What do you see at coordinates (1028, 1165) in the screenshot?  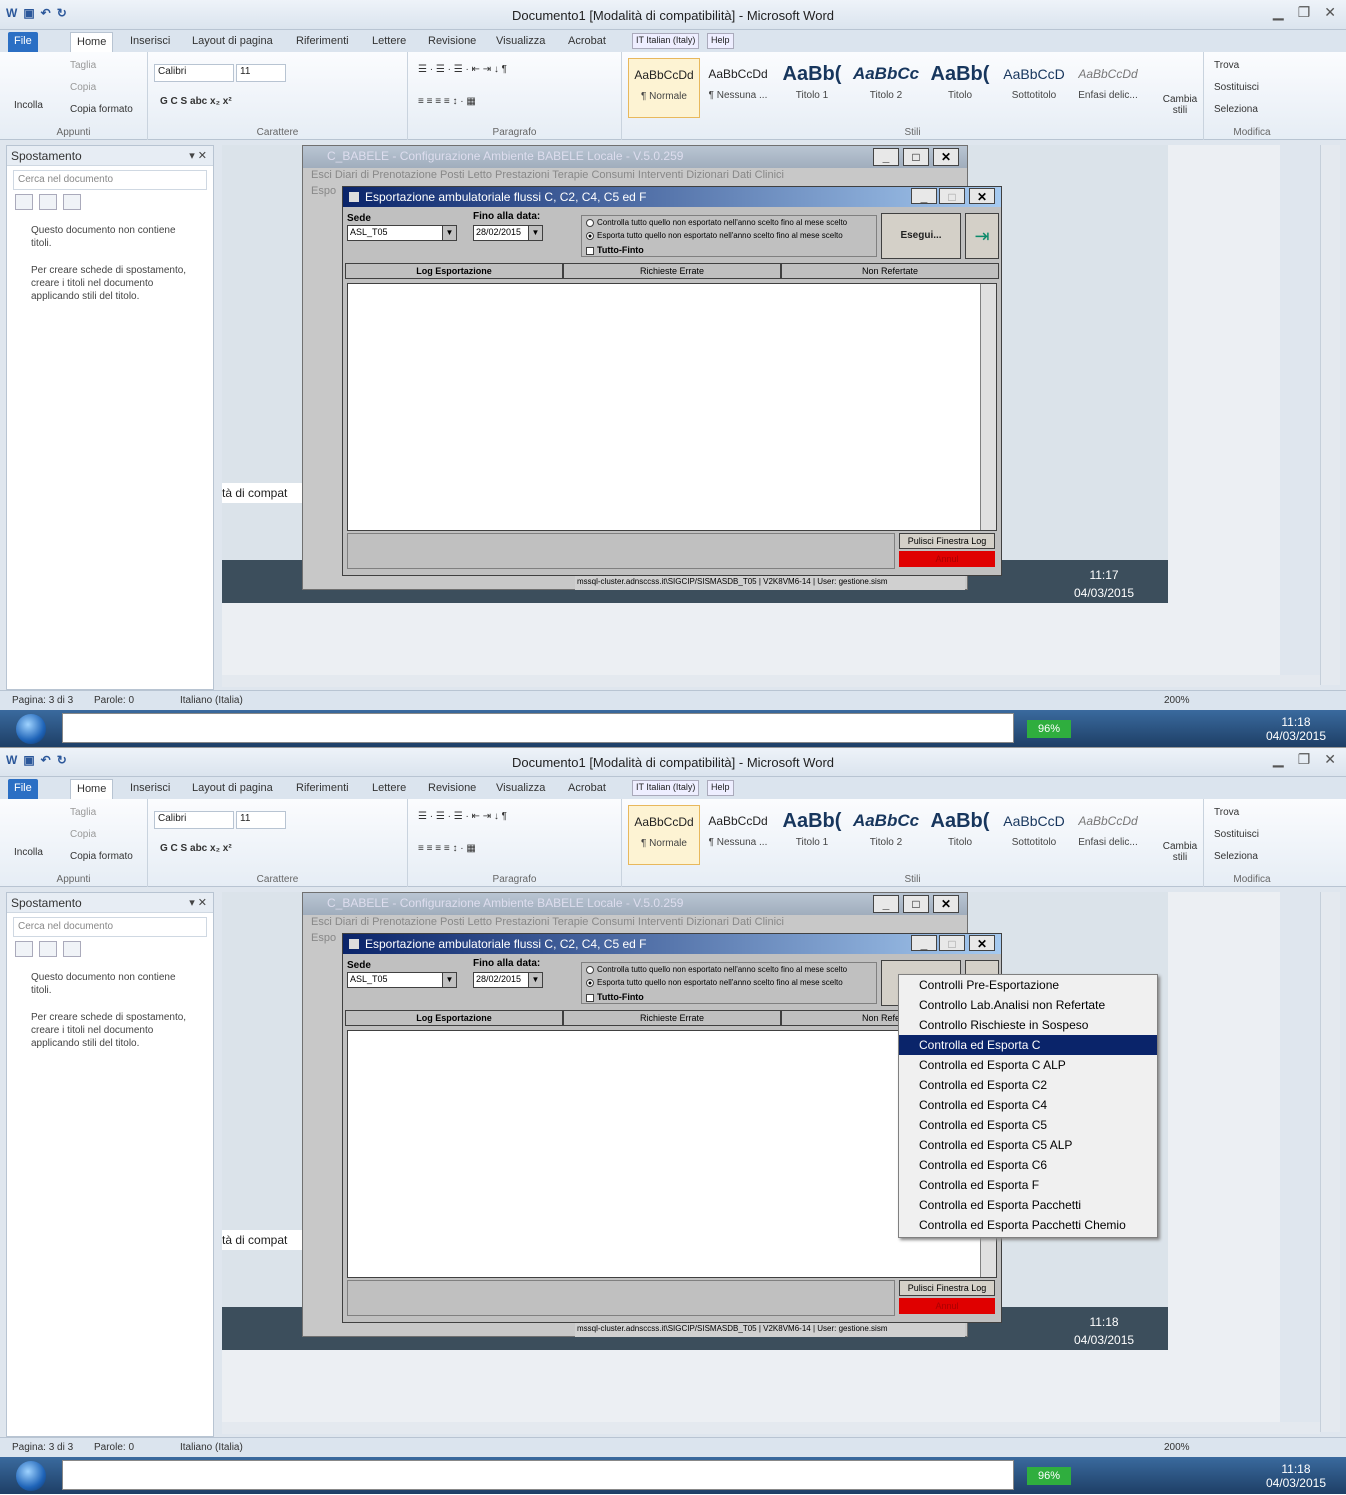 I see `menu-item: Controlla ed Esporta C6` at bounding box center [1028, 1165].